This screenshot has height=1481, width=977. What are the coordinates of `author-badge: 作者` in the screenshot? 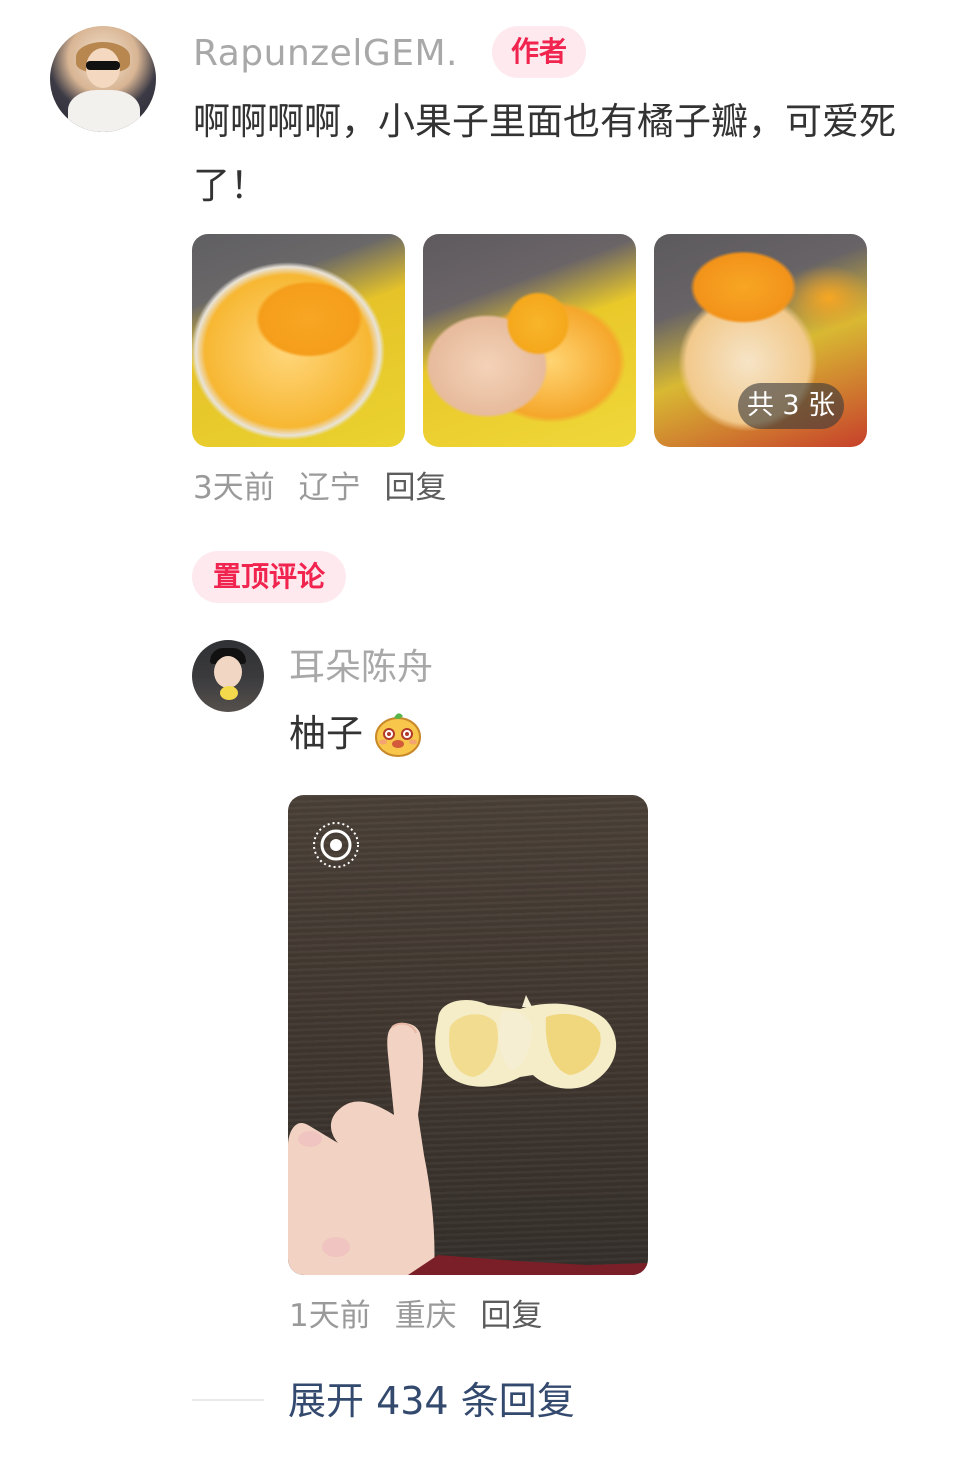 It's located at (539, 52).